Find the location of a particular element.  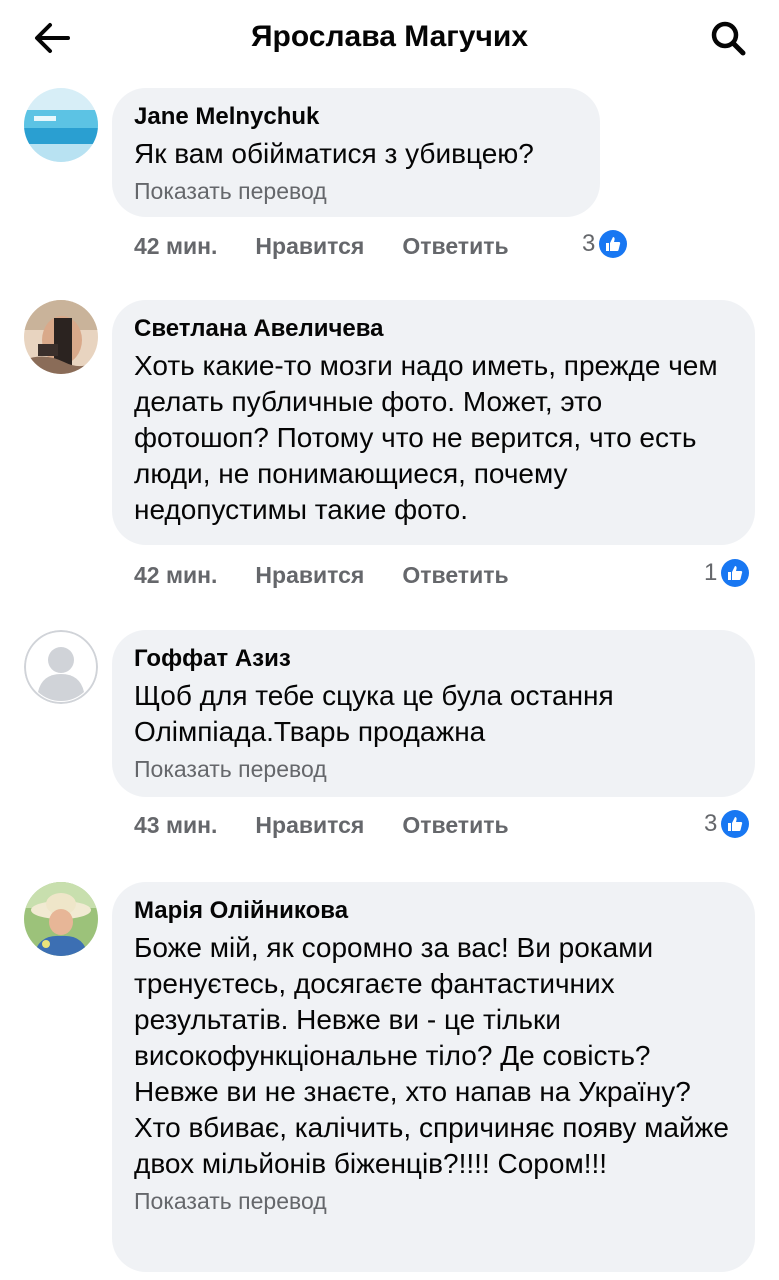

woman-photo-avatar is located at coordinates (61, 337).